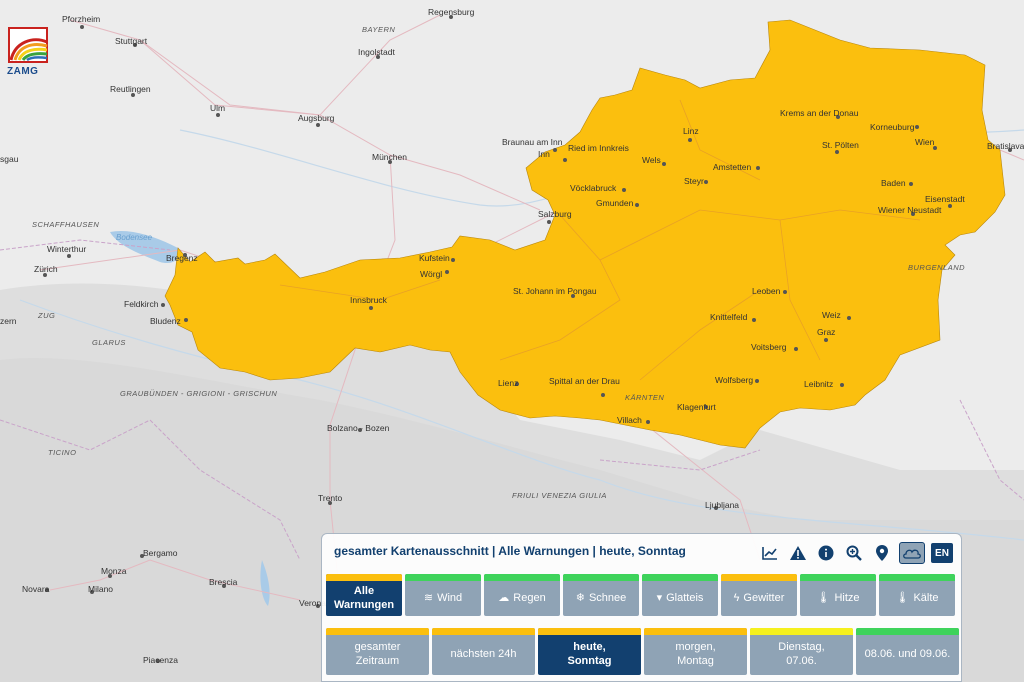 This screenshot has width=1024, height=682. What do you see at coordinates (925, 142) in the screenshot?
I see `svg-text: Wien` at bounding box center [925, 142].